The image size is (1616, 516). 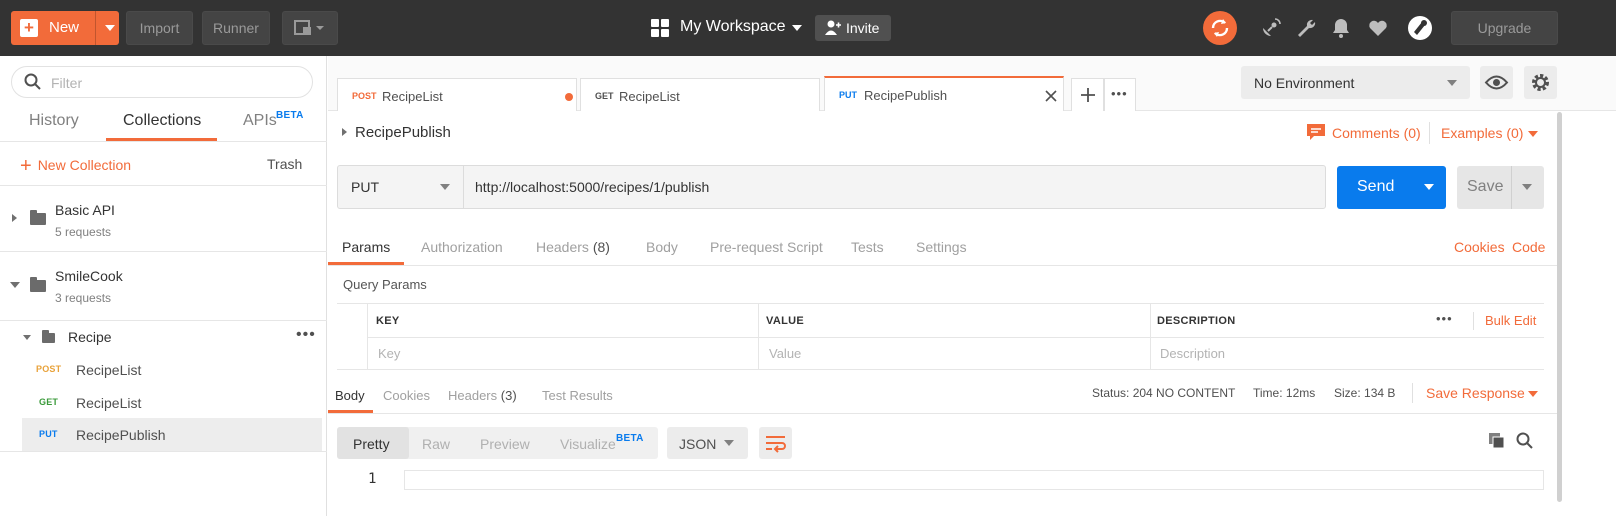 I want to click on description-input: Description, so click(x=1192, y=353).